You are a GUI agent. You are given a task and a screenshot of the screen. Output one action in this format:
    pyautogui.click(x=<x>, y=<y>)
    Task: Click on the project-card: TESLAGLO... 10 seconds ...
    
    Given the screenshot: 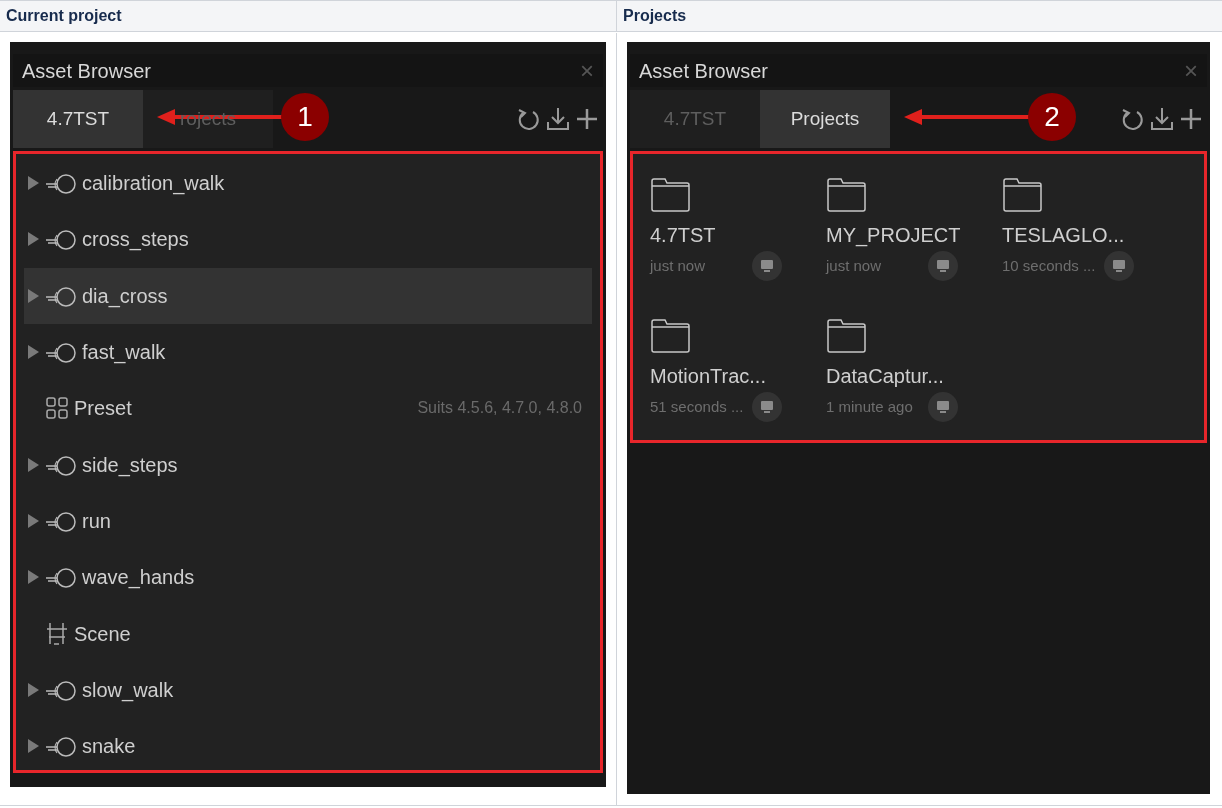 What is the action you would take?
    pyautogui.click(x=1082, y=229)
    